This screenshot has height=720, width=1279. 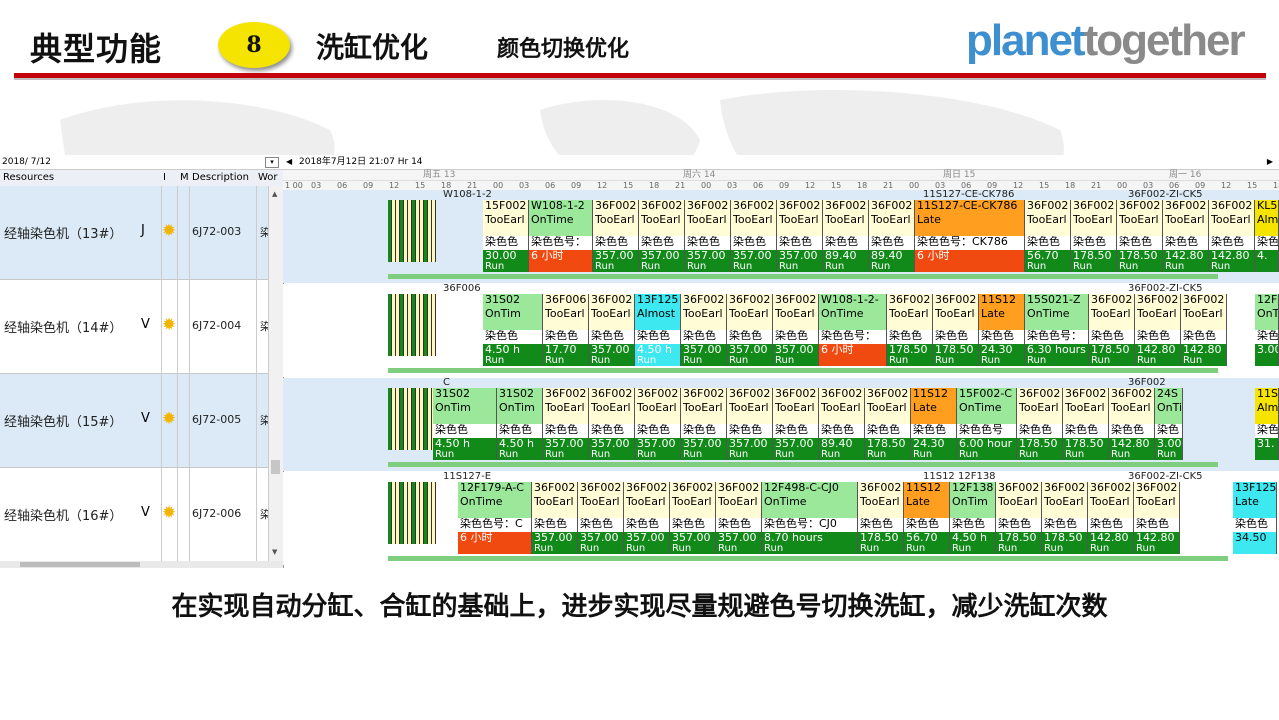 What do you see at coordinates (184, 178) in the screenshot?
I see `col-m: M` at bounding box center [184, 178].